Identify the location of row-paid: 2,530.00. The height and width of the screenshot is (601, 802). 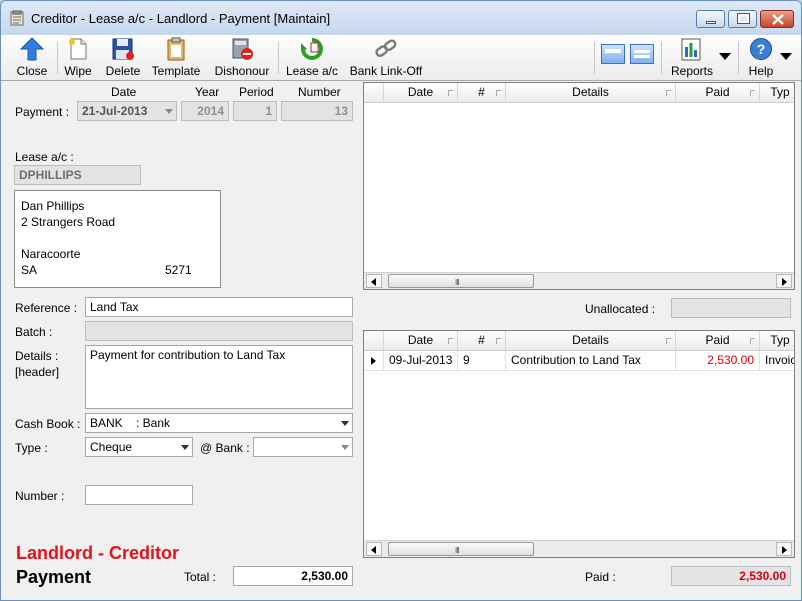
(718, 361).